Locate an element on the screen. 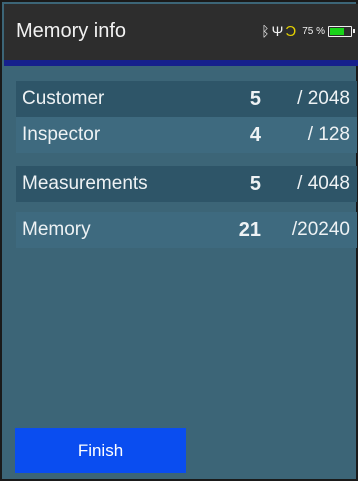 The width and height of the screenshot is (358, 481). memory-row-customer: Customer 5 / 2048 is located at coordinates (186, 99).